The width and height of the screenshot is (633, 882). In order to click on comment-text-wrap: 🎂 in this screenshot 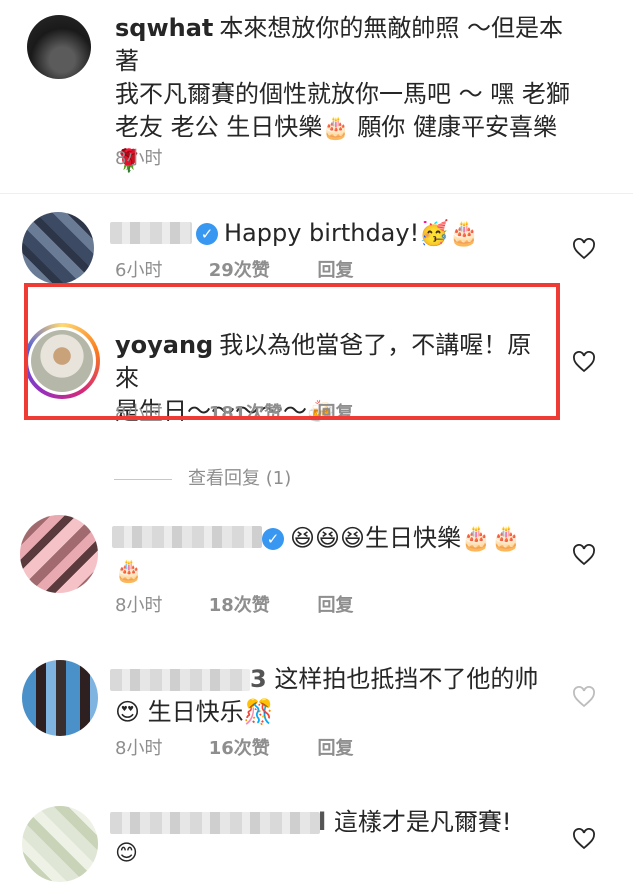, I will do `click(128, 570)`.